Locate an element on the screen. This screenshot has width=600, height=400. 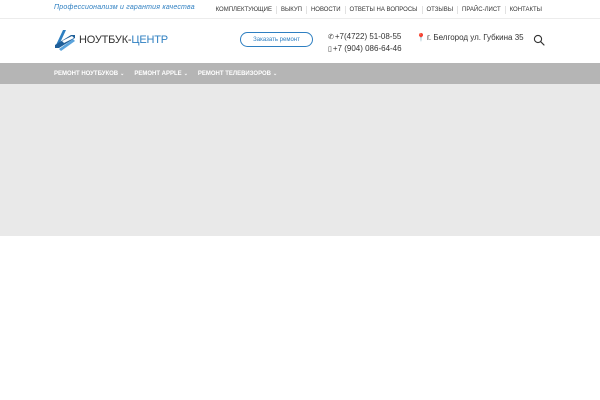
search-icon is located at coordinates (539, 40).